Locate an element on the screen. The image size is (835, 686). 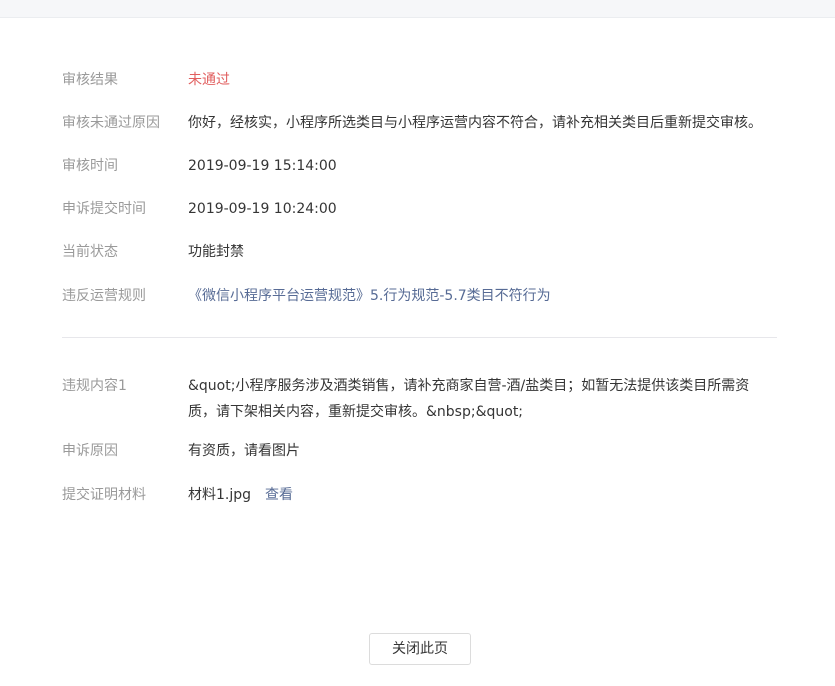
violated-rule-value: 《微信小程序平台运营规范》5.行为规范-5.7类目不符行为 is located at coordinates (482, 296).